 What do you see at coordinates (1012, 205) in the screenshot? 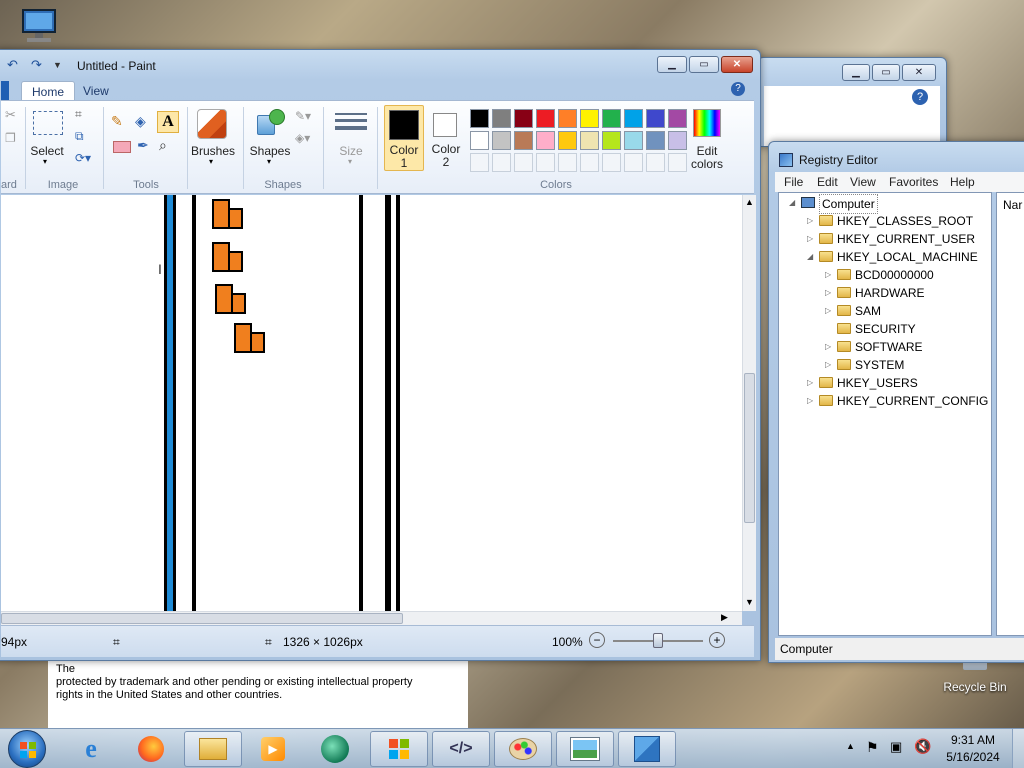
I see `name-column-header: Nar` at bounding box center [1012, 205].